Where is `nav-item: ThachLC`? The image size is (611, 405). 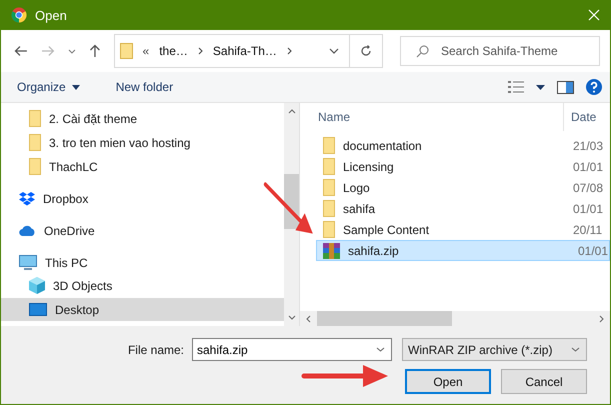 nav-item: ThachLC is located at coordinates (142, 166).